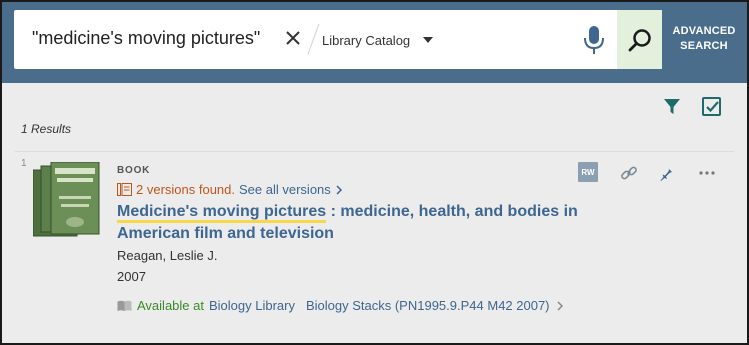  I want to click on pin-icon, so click(667, 173).